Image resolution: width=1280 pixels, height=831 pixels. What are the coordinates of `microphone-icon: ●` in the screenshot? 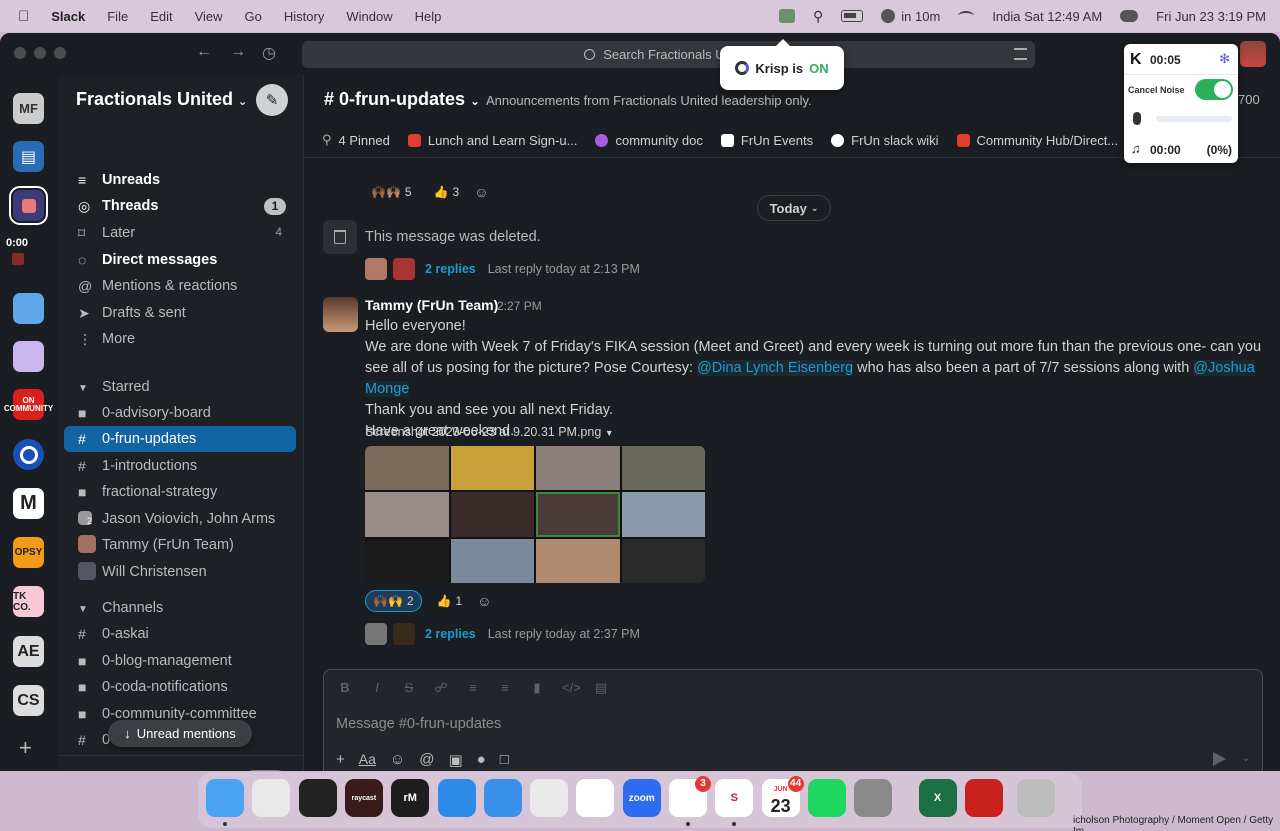 It's located at (481, 760).